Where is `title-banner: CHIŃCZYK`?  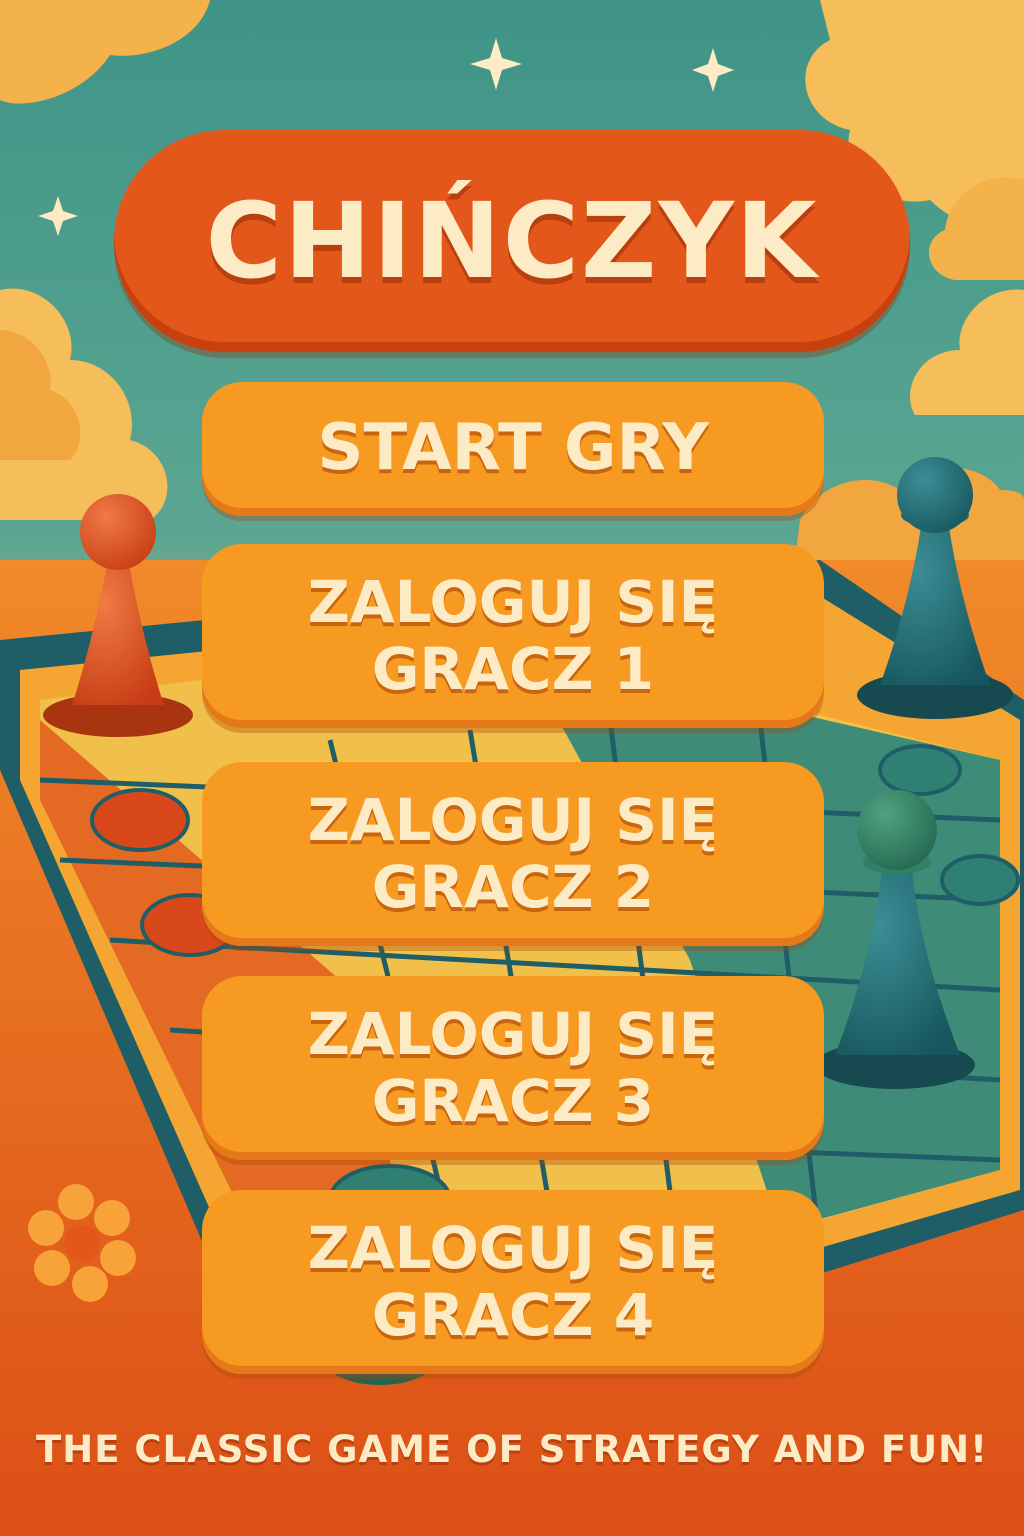
title-banner: CHIŃCZYK is located at coordinates (512, 241).